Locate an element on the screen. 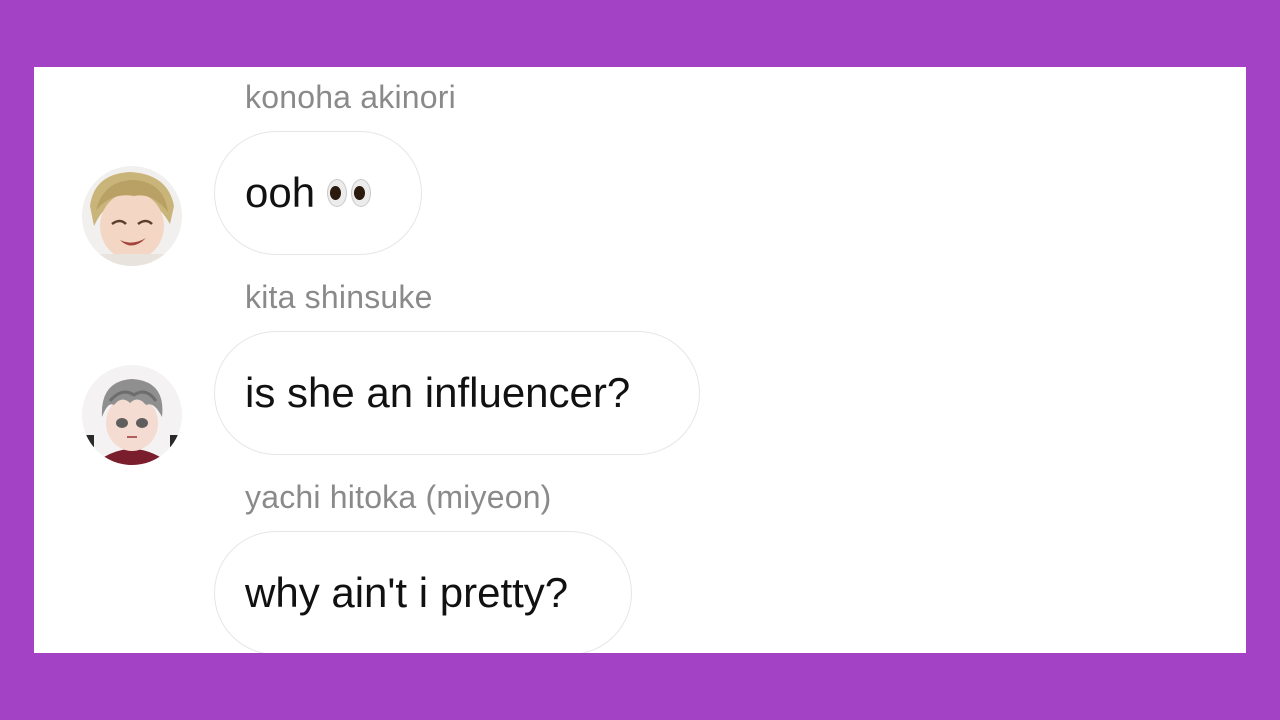  sender-name: konoha akinori is located at coordinates (350, 97).